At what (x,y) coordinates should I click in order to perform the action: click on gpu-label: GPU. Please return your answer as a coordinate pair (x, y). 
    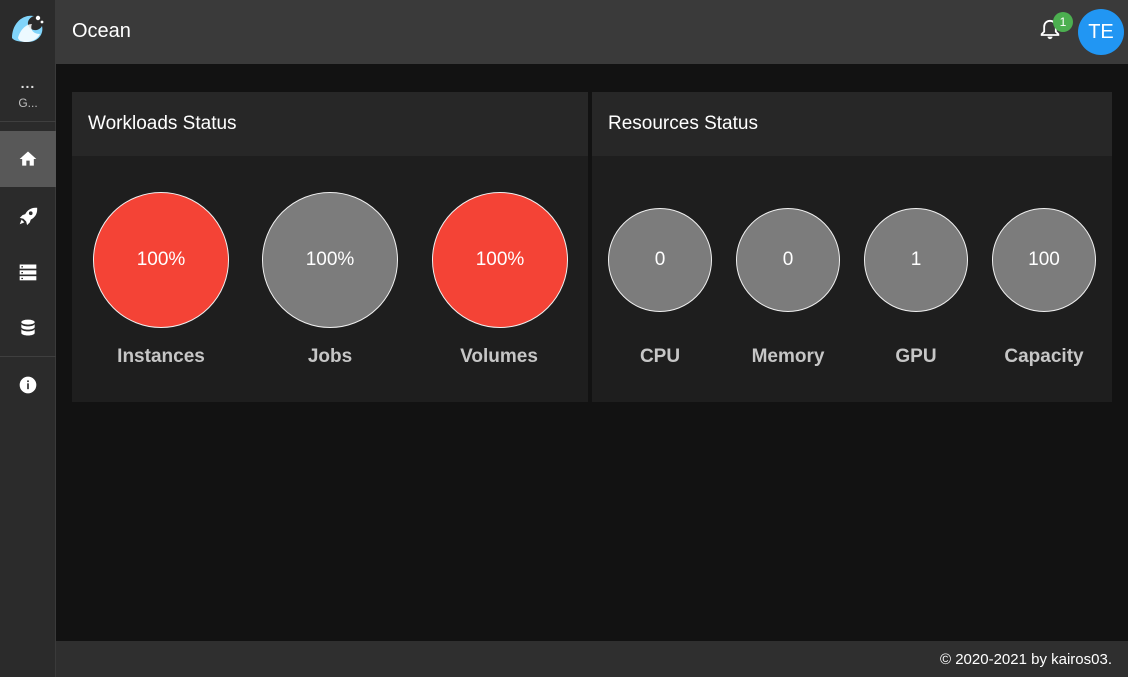
    Looking at the image, I should click on (916, 356).